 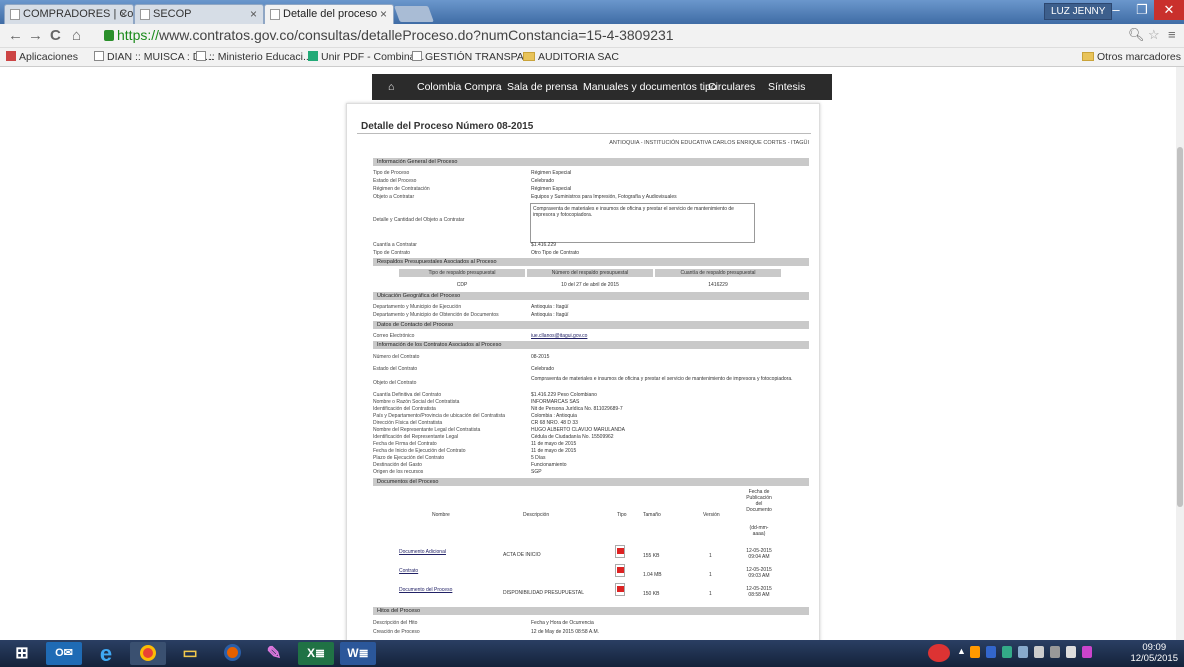 I want to click on outlook-icon: O✉, so click(x=64, y=653).